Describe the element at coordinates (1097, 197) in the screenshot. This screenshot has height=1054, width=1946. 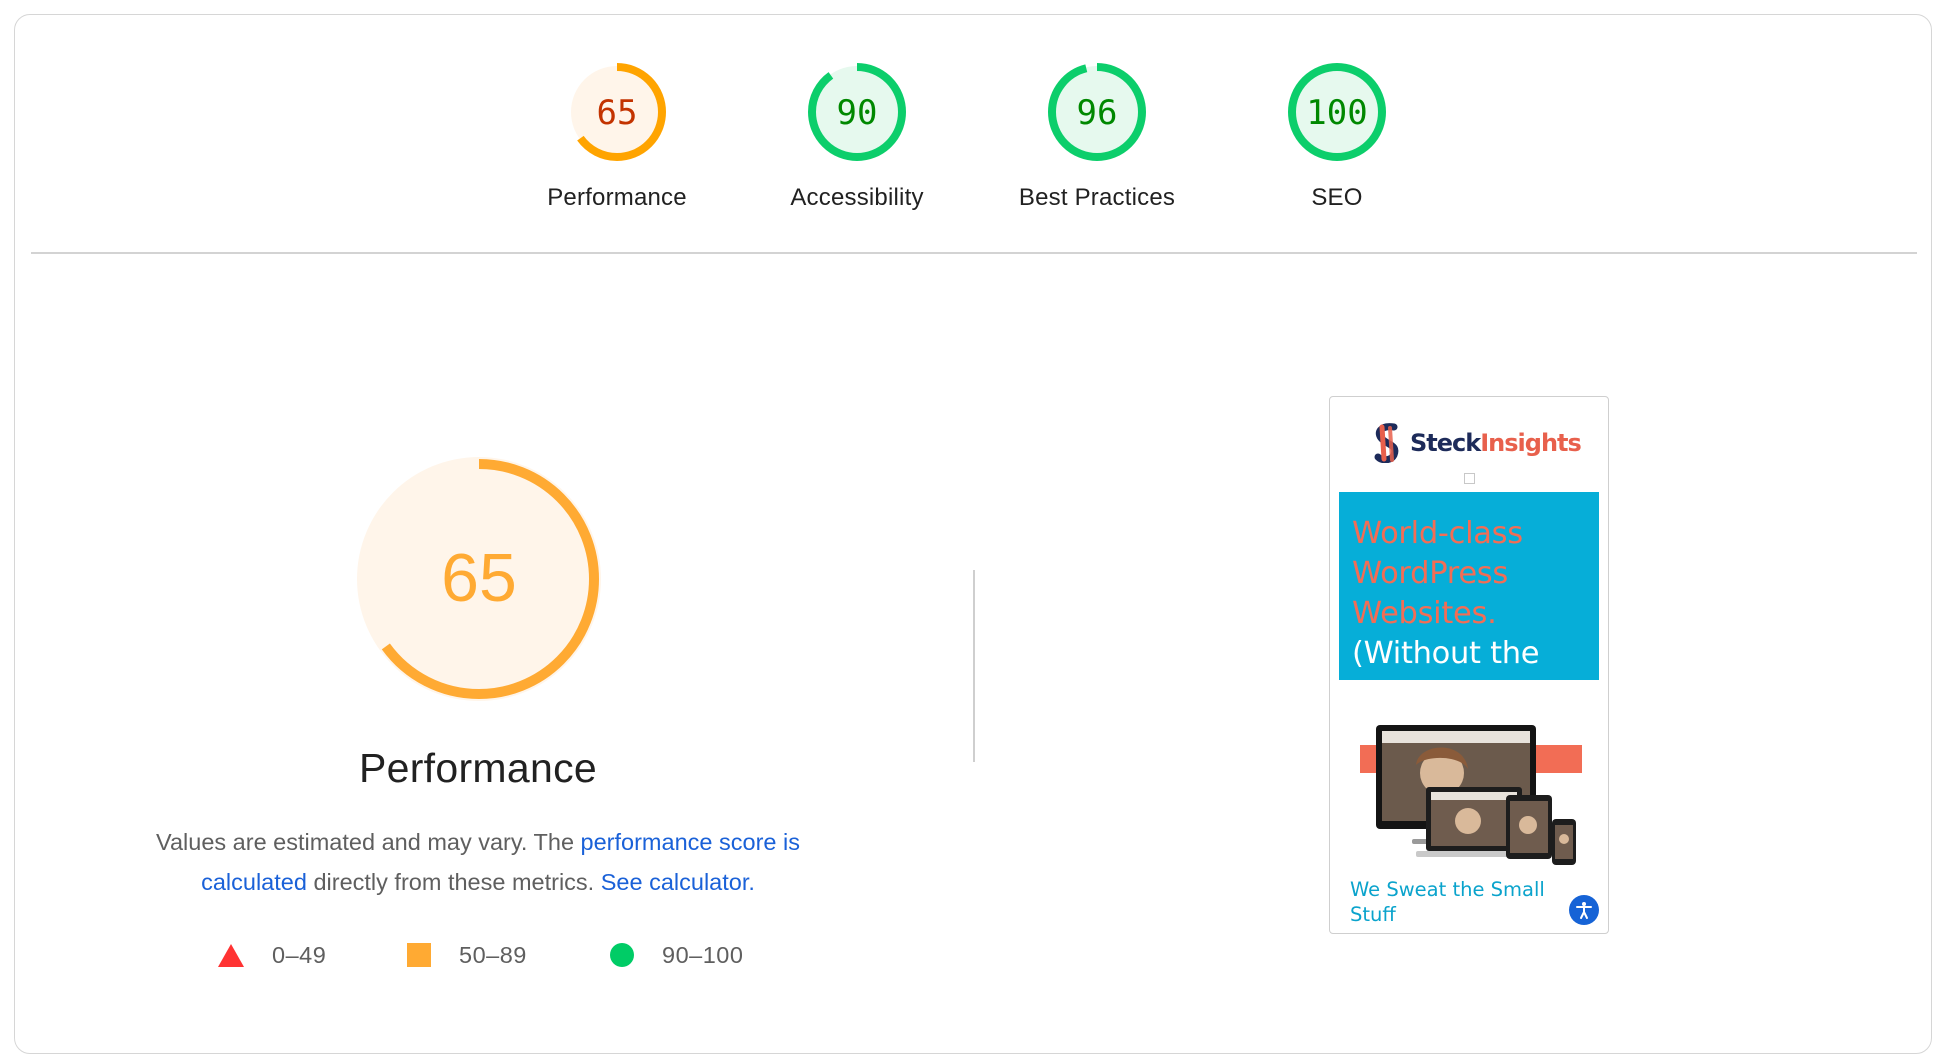
I see `gauge-label: Best Practices` at that location.